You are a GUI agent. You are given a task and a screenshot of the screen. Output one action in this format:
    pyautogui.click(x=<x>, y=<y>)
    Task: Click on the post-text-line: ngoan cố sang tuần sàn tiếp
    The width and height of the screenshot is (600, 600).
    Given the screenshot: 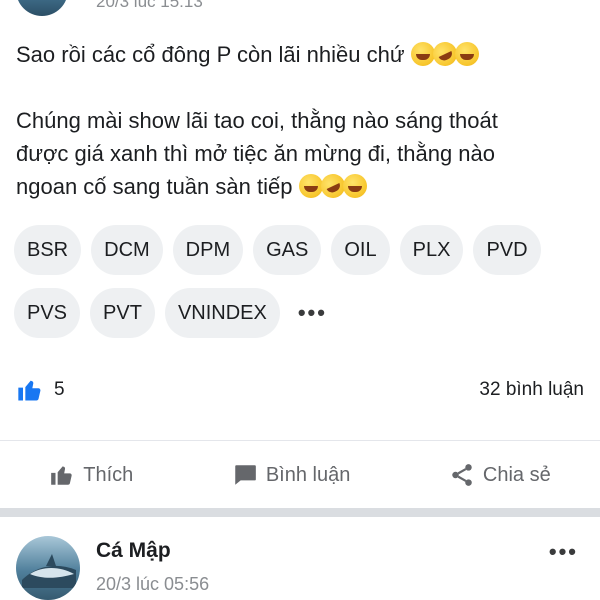 What is the action you would take?
    pyautogui.click(x=301, y=186)
    